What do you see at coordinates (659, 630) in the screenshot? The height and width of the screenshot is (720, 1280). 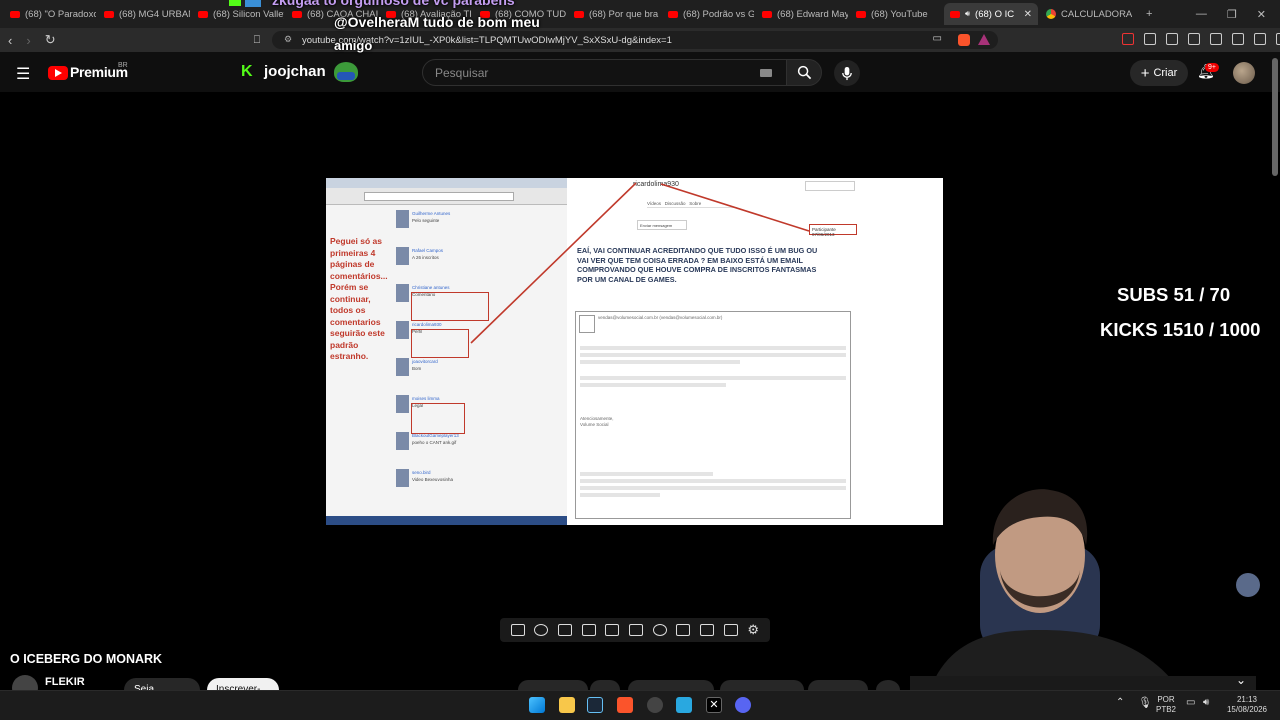 I see `speed-icon` at bounding box center [659, 630].